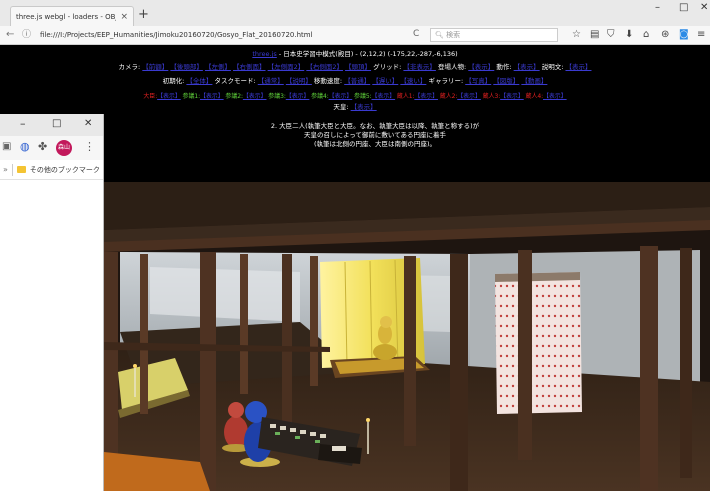 The image size is (710, 491). I want to click on desc-link: 【表示】, so click(578, 67).